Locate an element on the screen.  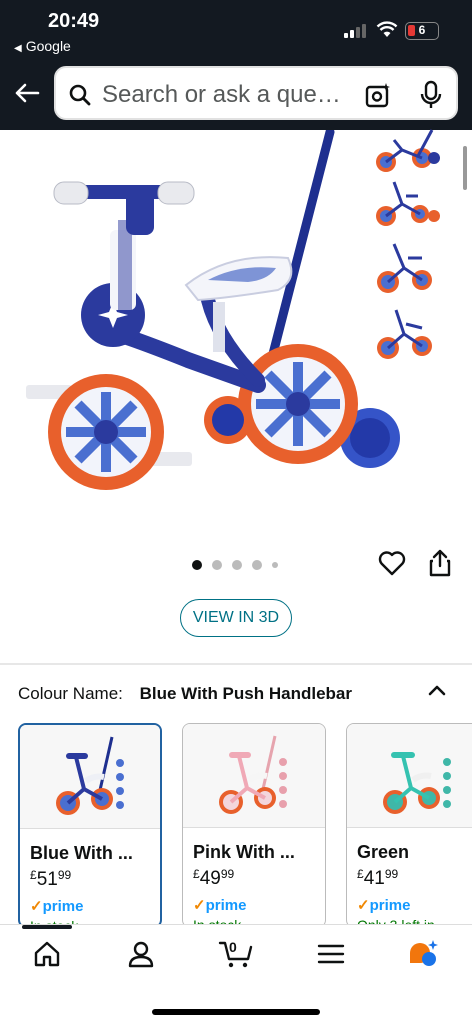
home-icon is located at coordinates (47, 954).